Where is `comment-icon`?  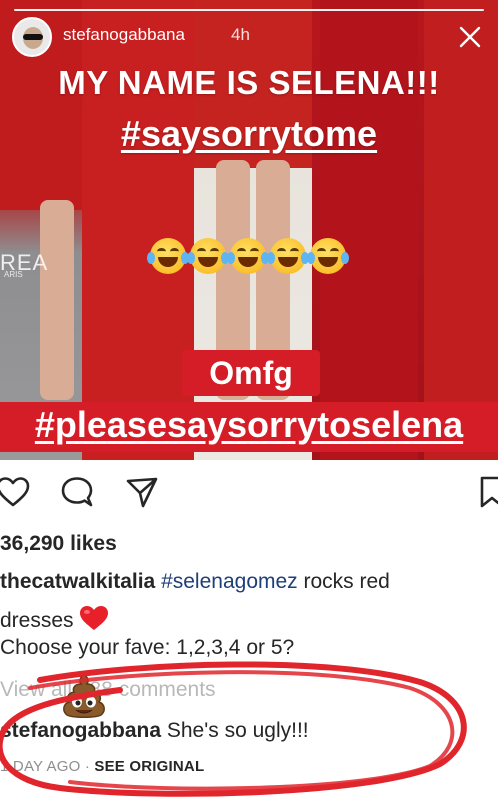
comment-icon is located at coordinates (77, 492).